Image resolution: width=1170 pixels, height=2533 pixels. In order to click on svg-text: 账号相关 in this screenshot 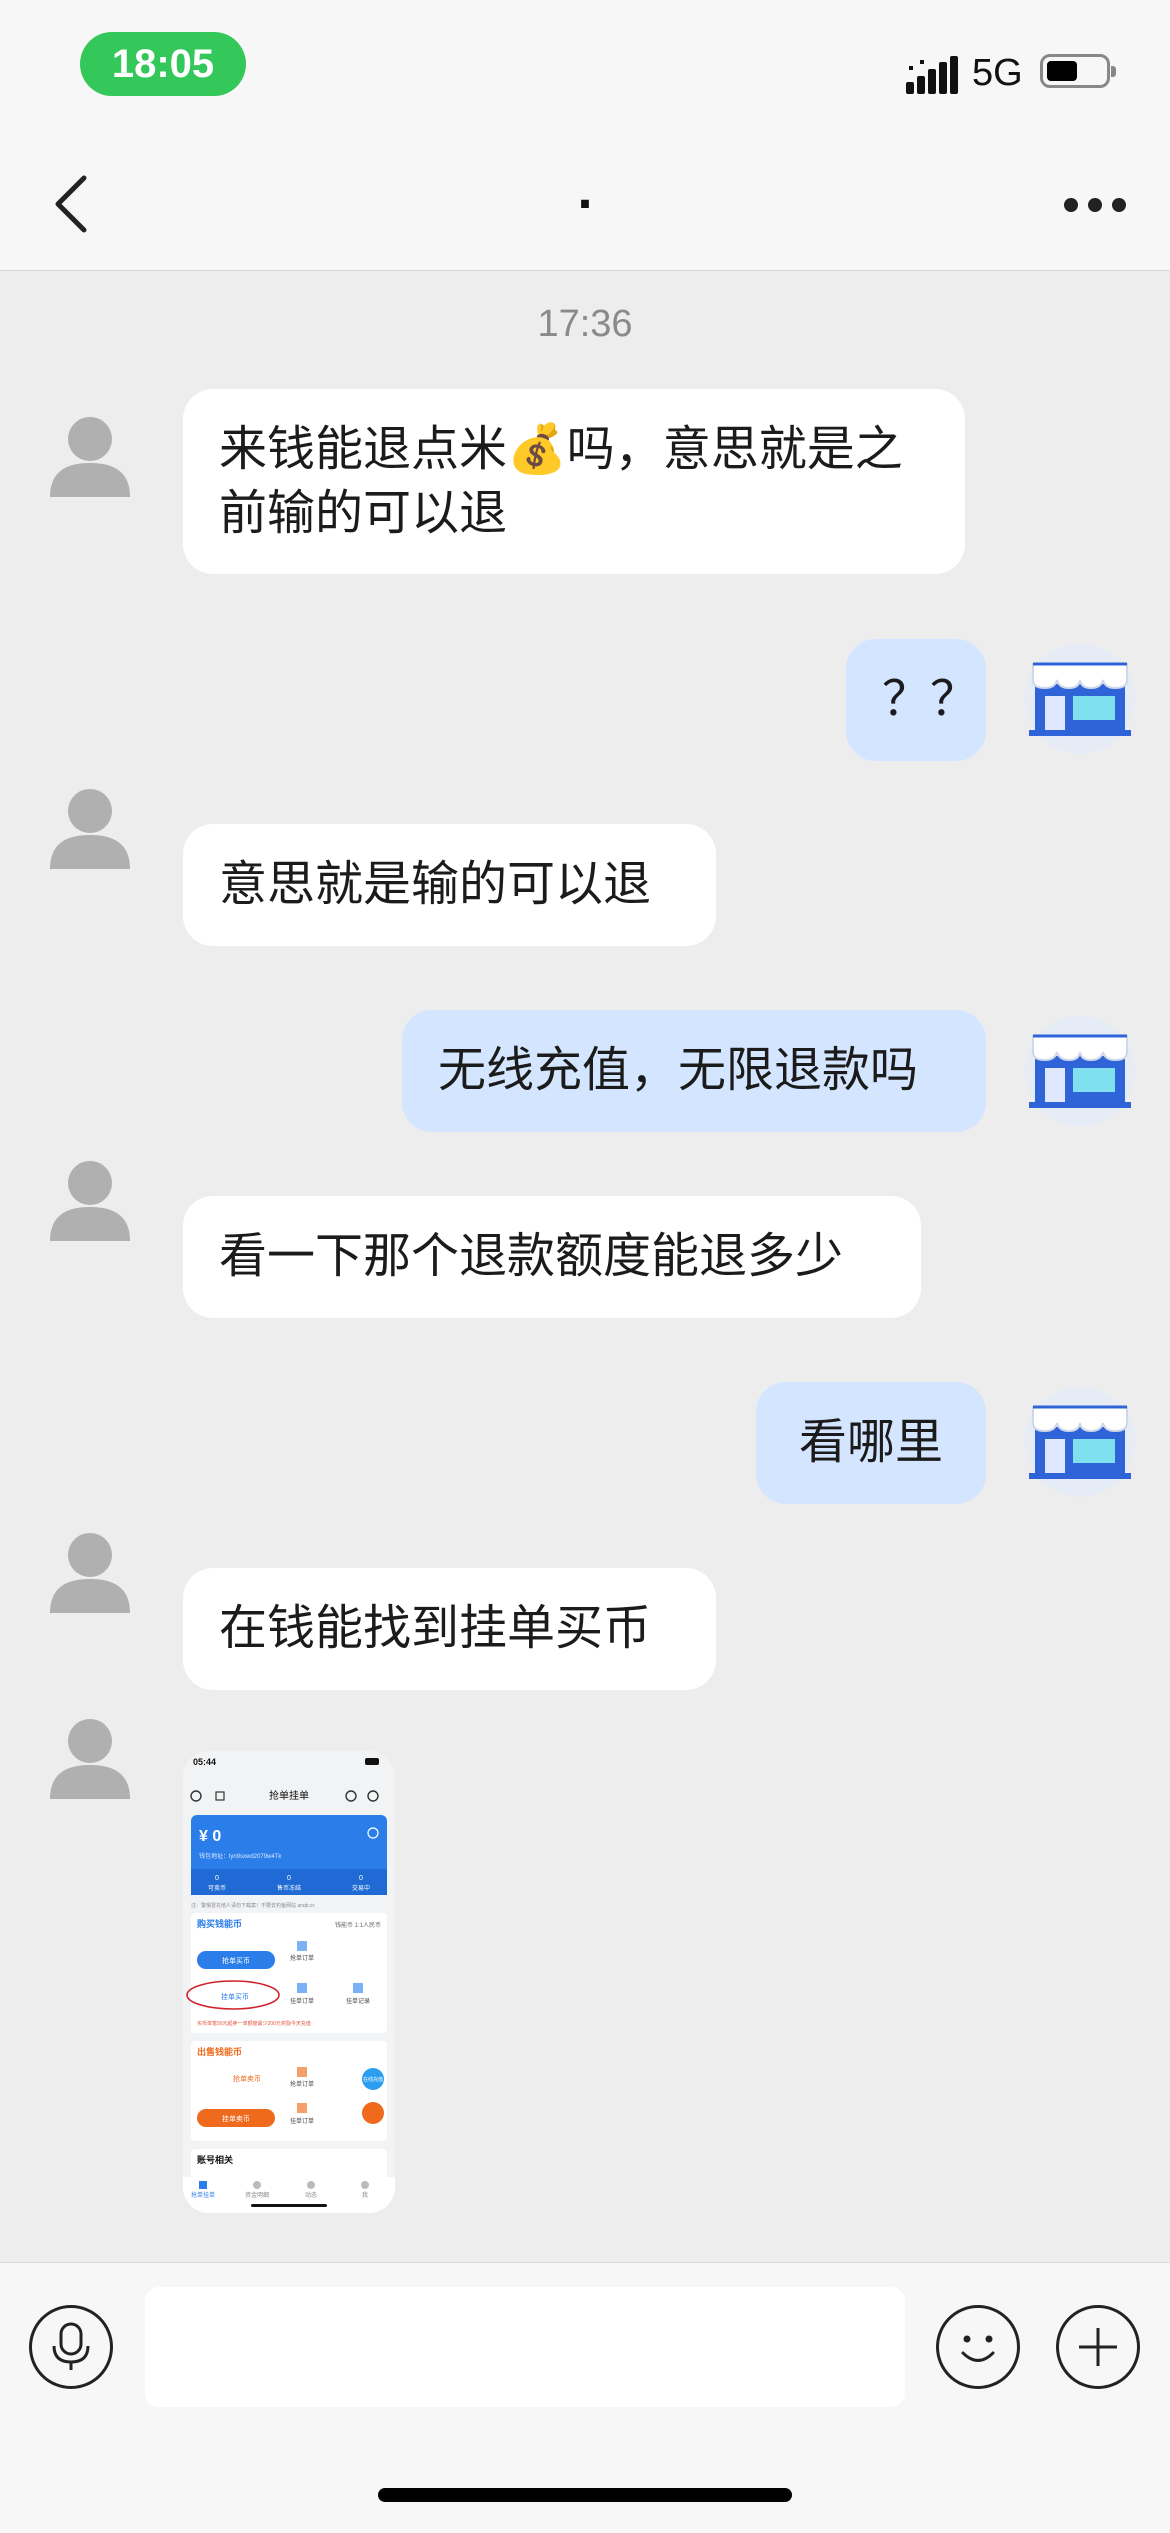, I will do `click(215, 2159)`.